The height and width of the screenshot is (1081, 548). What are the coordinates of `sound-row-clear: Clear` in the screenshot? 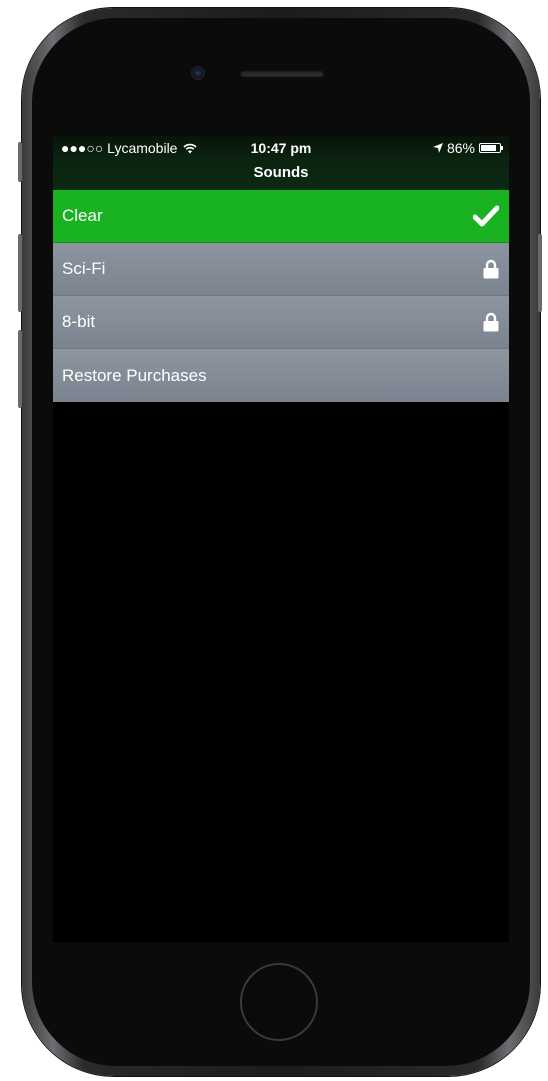 It's located at (281, 216).